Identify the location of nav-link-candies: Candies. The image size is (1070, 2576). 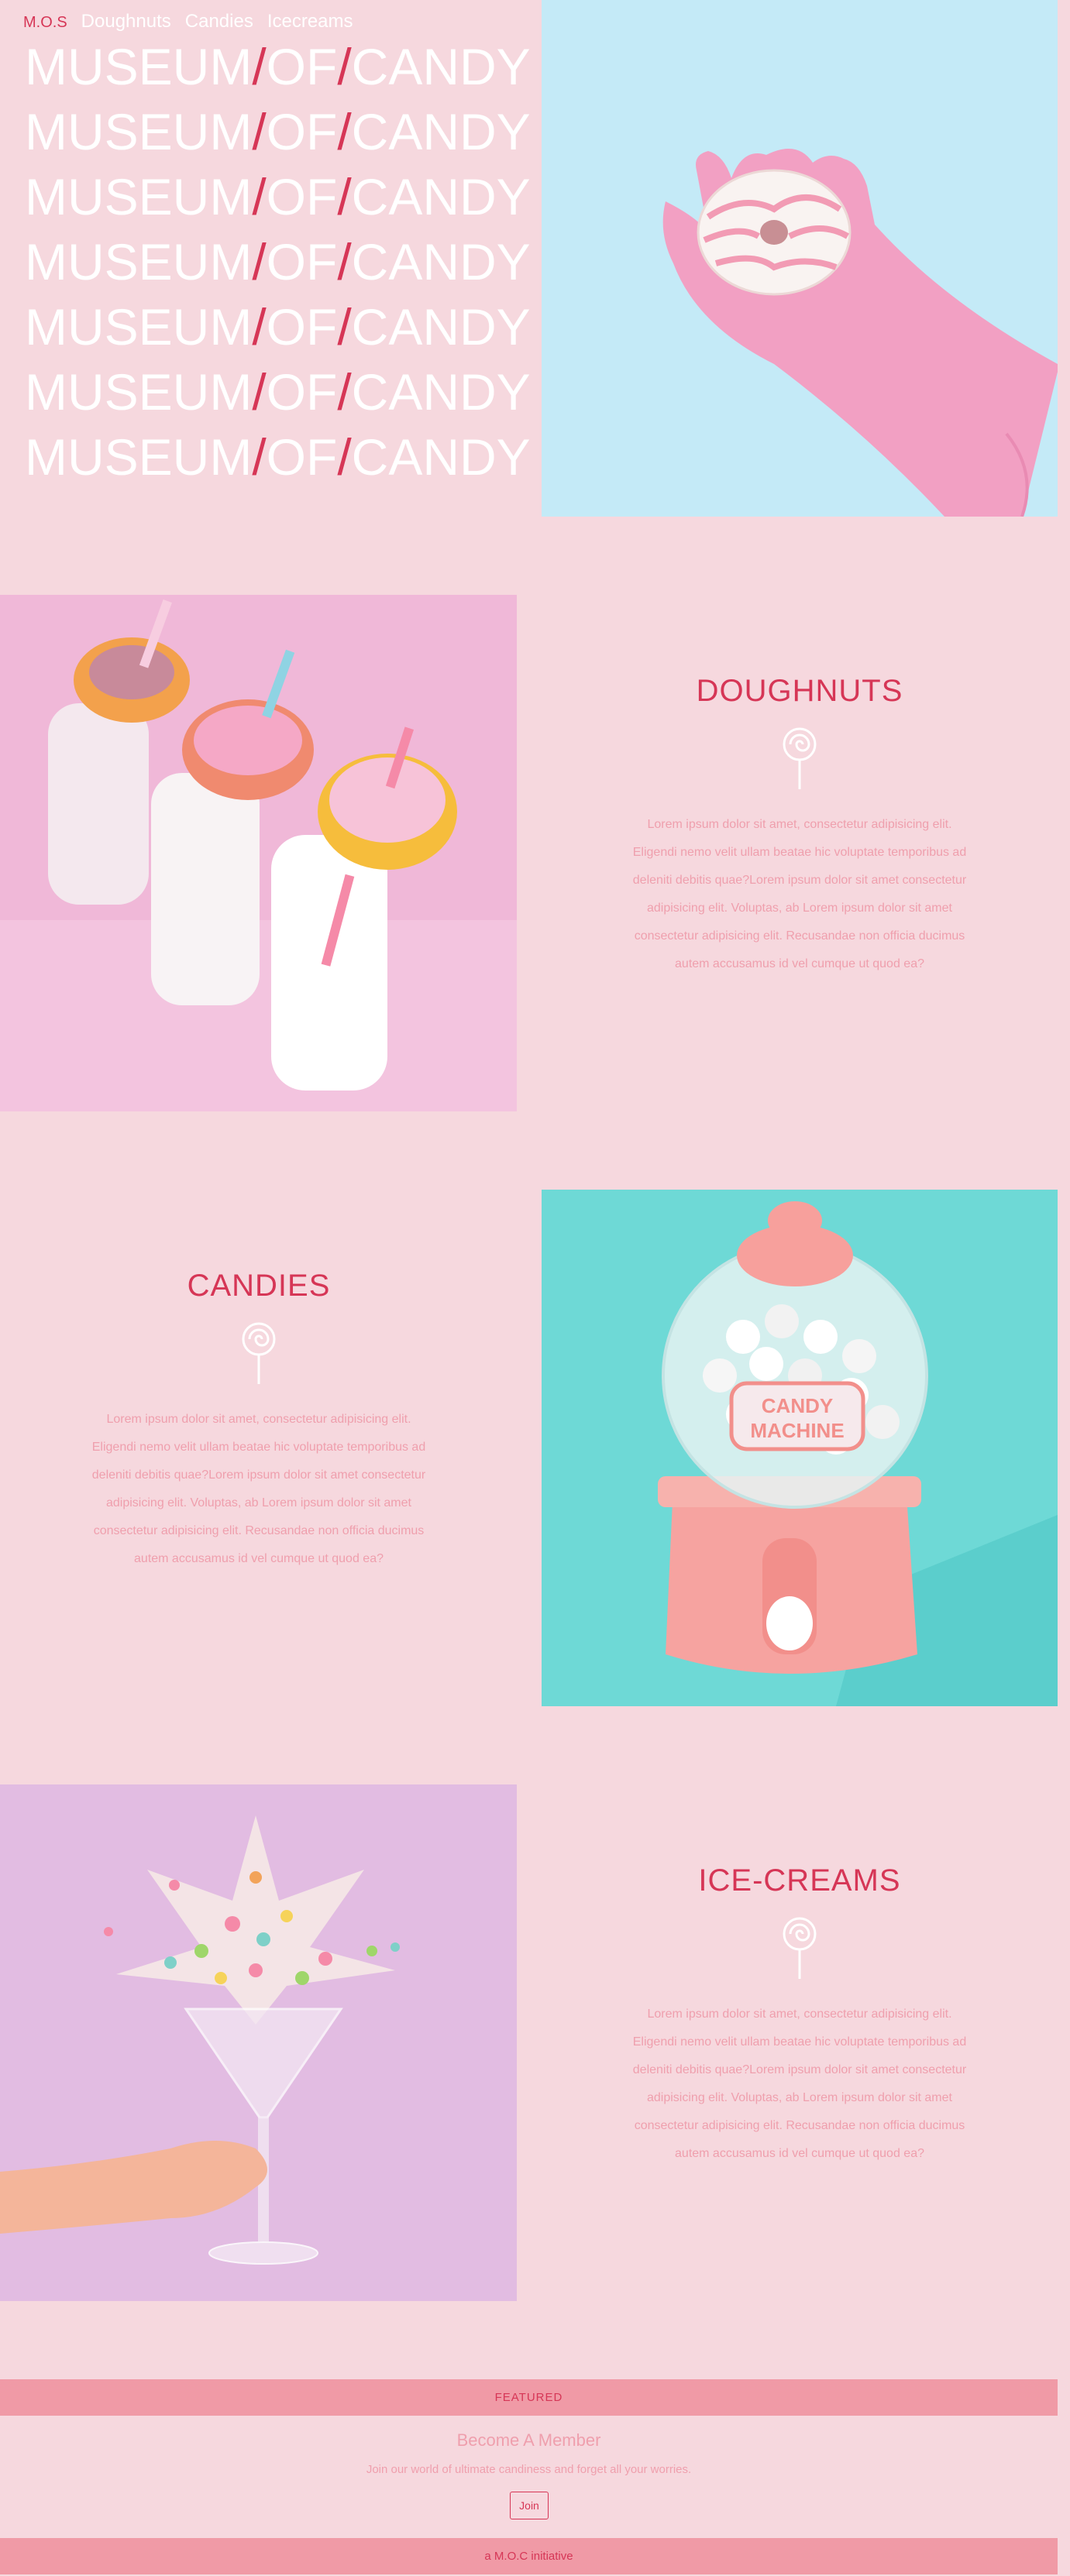
(219, 22).